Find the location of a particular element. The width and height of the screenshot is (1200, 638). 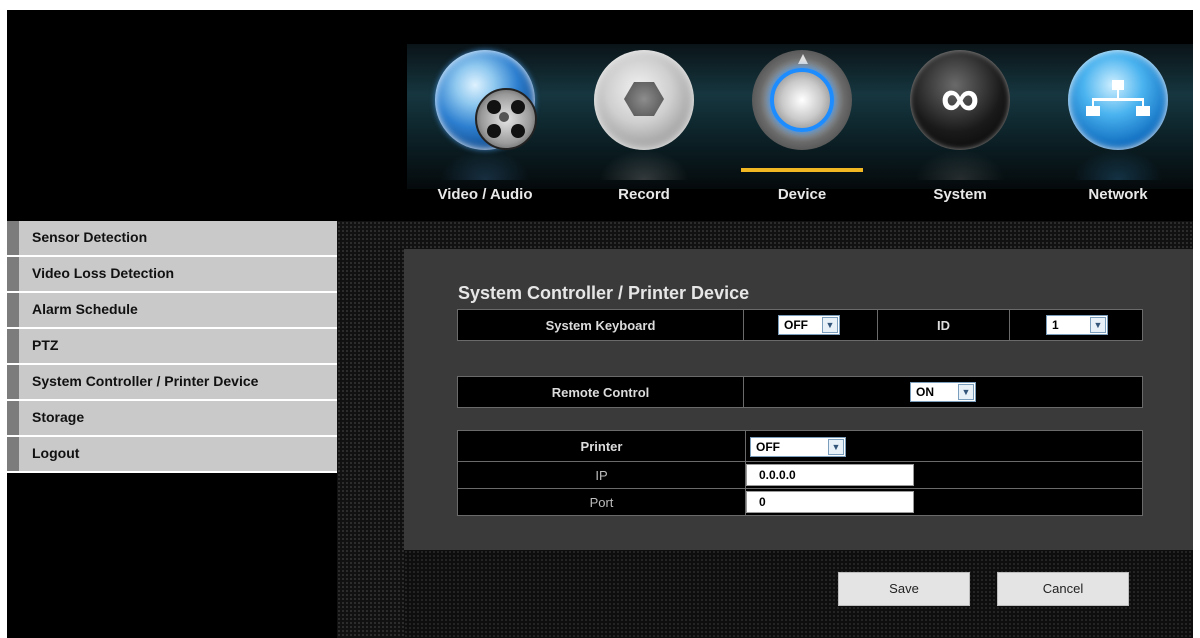

system-keyboard-row: System Keyboard OFF ▼ ID 1 ▼ is located at coordinates (800, 325).